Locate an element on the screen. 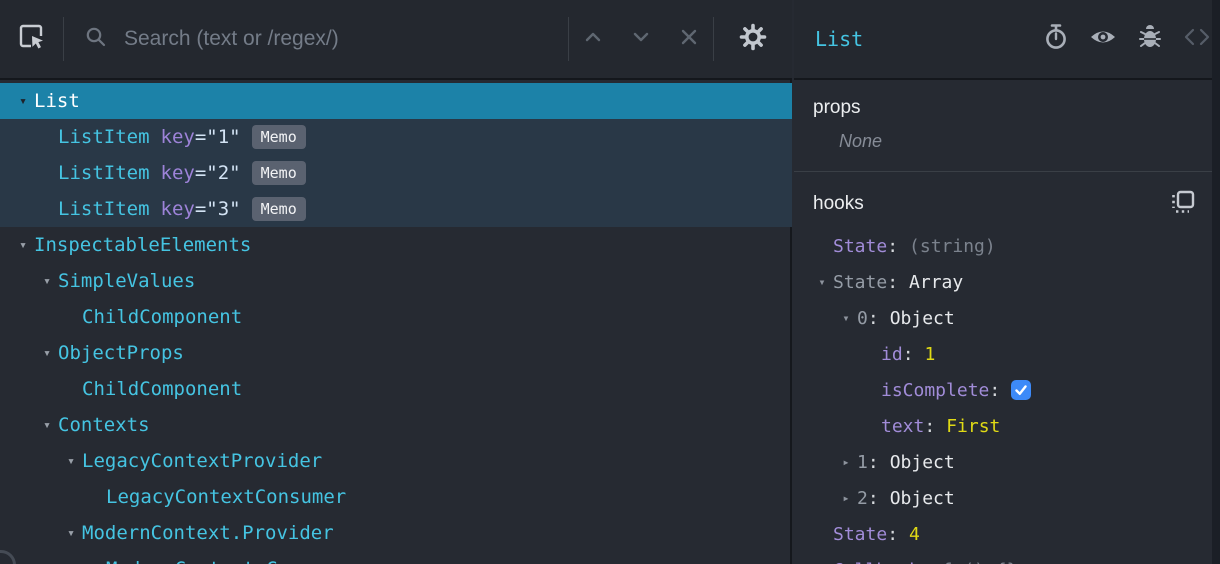  component-name: ListItem is located at coordinates (104, 137).